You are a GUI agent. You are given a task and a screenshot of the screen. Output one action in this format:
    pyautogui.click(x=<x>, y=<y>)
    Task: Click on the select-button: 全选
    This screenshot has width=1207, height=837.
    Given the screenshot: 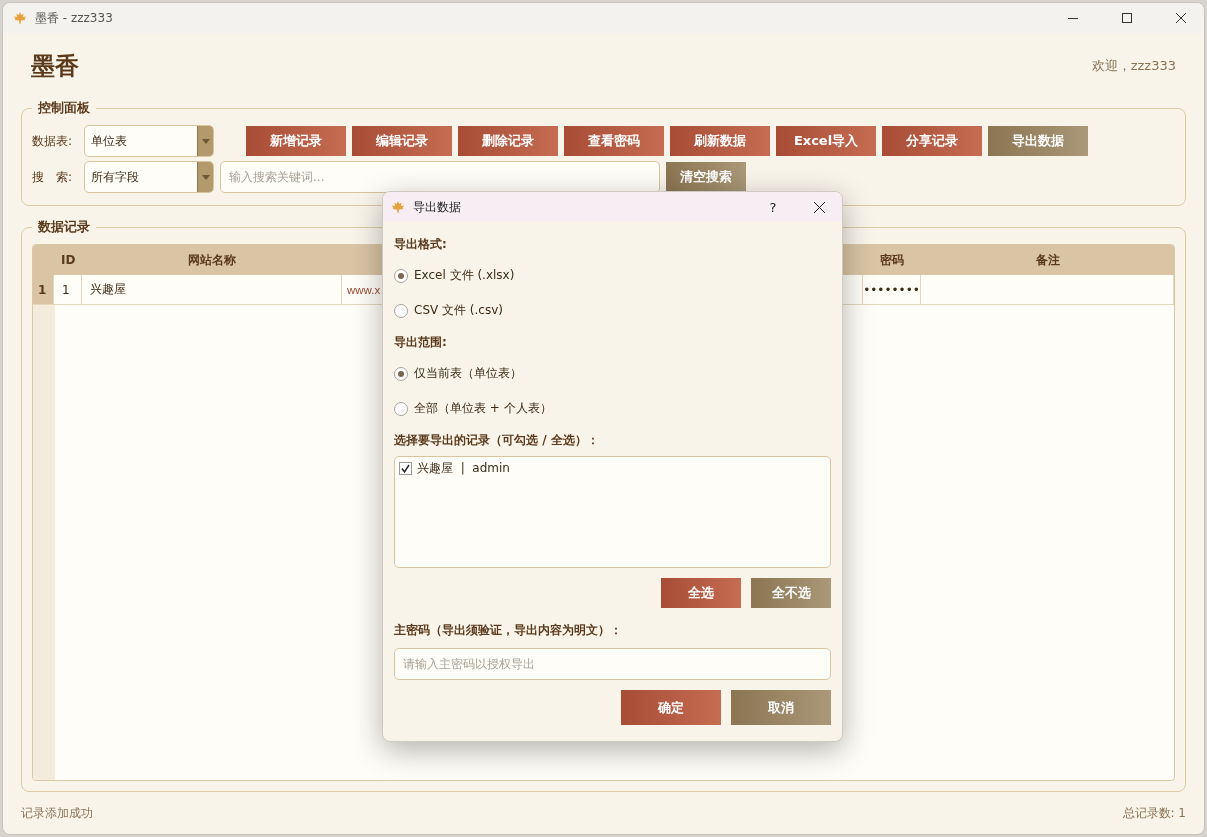 What is the action you would take?
    pyautogui.click(x=701, y=593)
    